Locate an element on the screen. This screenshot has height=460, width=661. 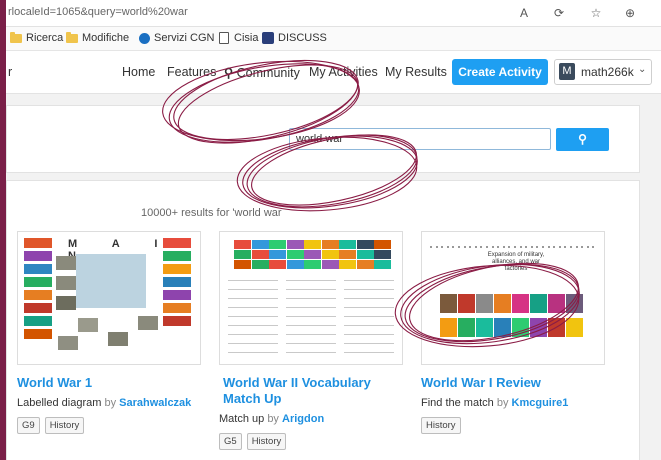
activity-type: Find the match is located at coordinates (457, 403).